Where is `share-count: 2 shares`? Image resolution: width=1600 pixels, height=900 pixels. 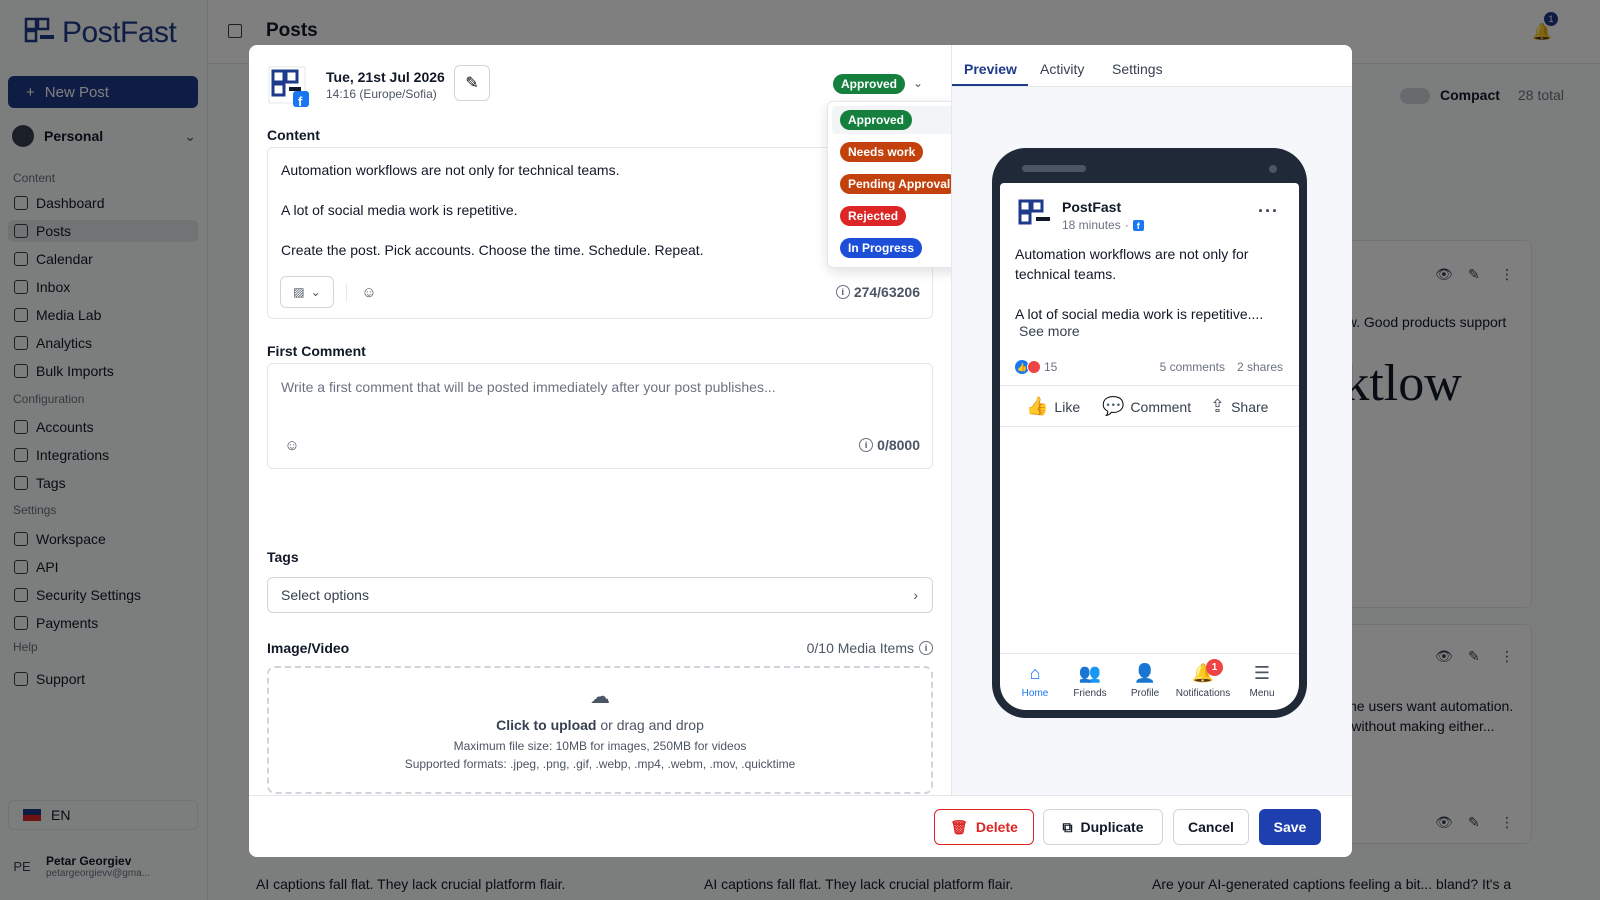
share-count: 2 shares is located at coordinates (1260, 367).